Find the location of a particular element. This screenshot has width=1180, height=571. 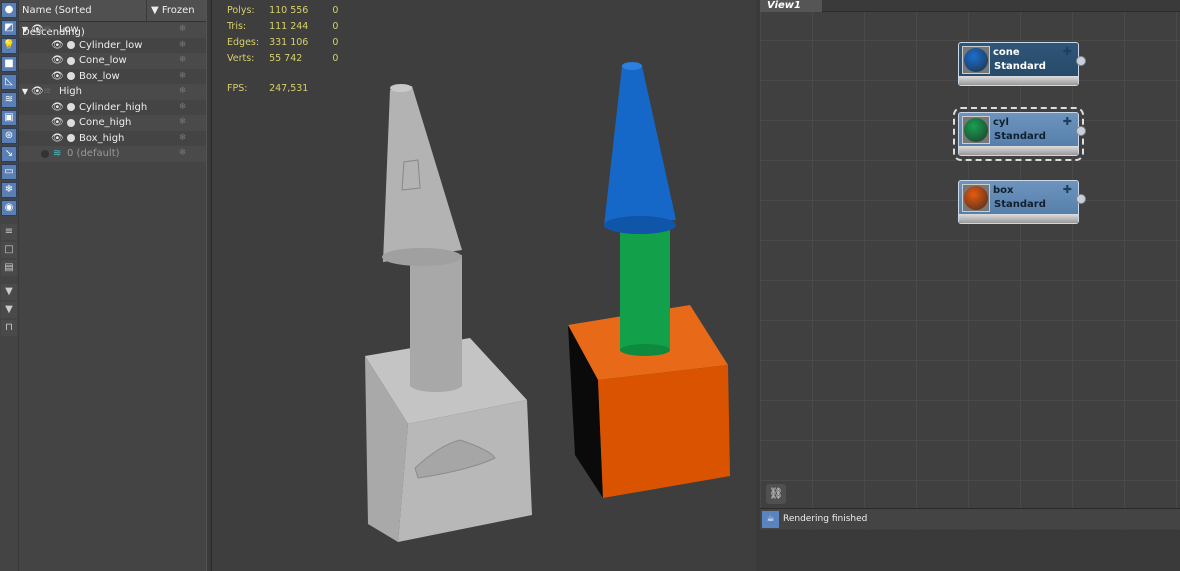

tab-bar is located at coordinates (1001, 6).